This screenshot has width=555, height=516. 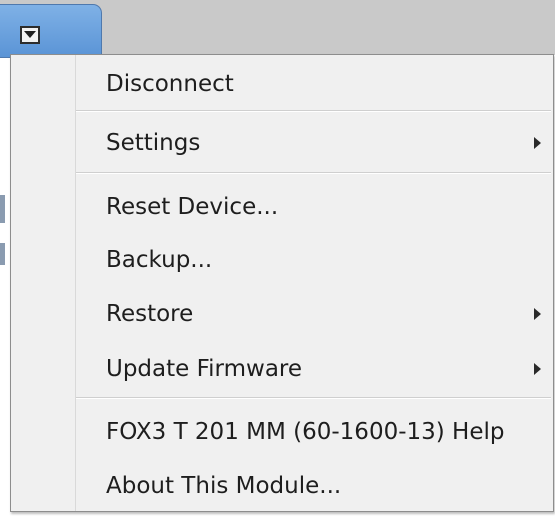 I want to click on dropdown-arrow-icon, so click(x=30, y=34).